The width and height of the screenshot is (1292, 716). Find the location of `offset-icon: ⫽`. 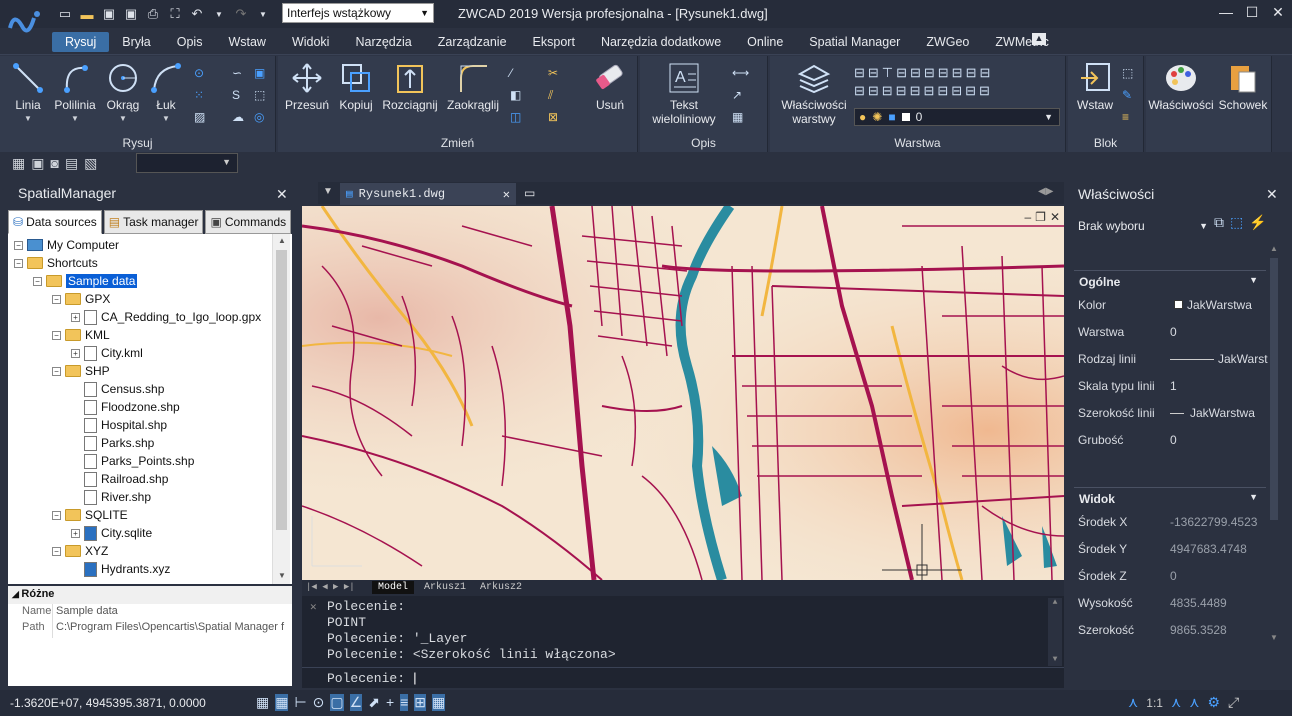

offset-icon: ⫽ is located at coordinates (556, 96).